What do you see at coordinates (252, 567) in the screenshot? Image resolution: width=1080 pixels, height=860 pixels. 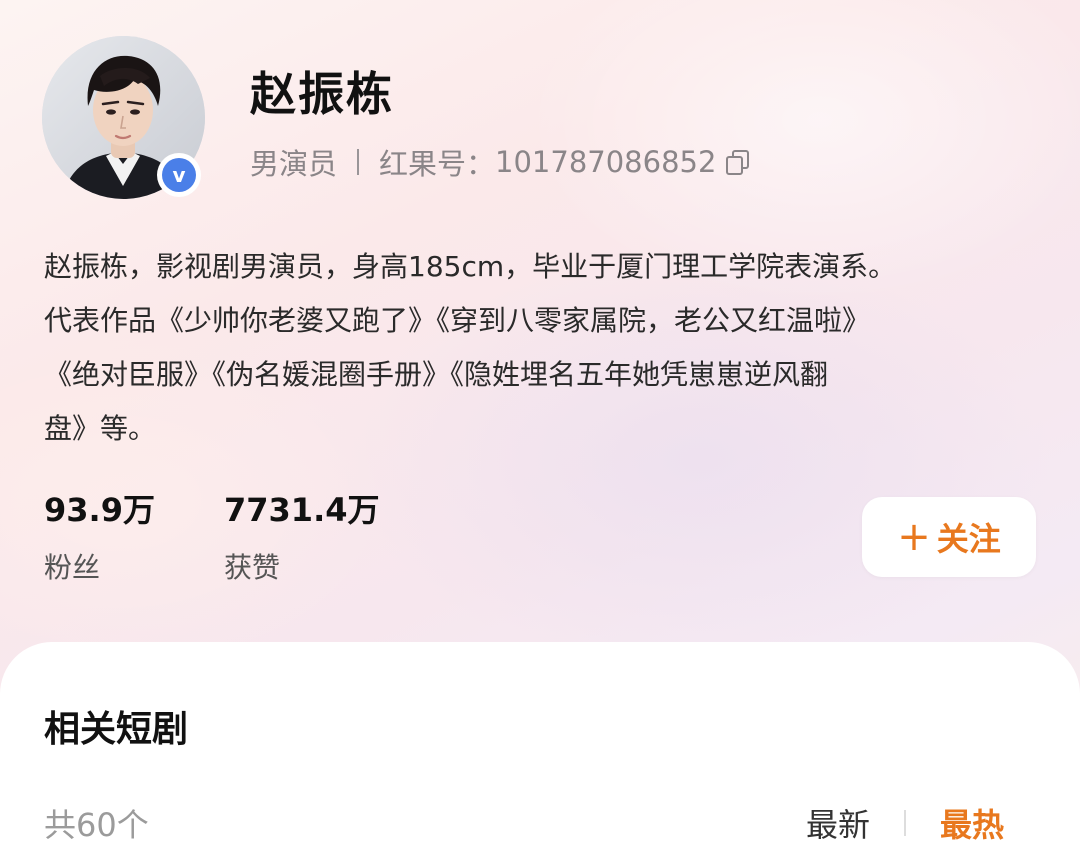 I see `likes-label: 获赞` at bounding box center [252, 567].